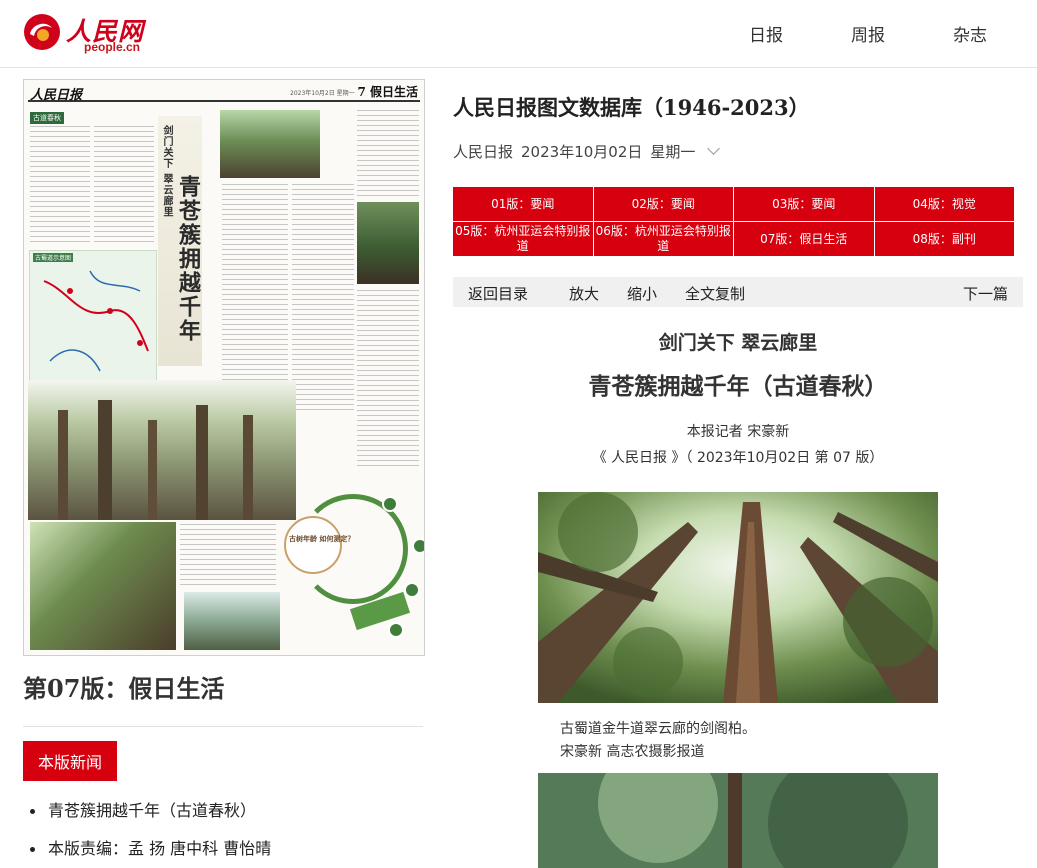 This screenshot has width=1037, height=868. I want to click on issue-date: 2023年10月02日, so click(582, 151).